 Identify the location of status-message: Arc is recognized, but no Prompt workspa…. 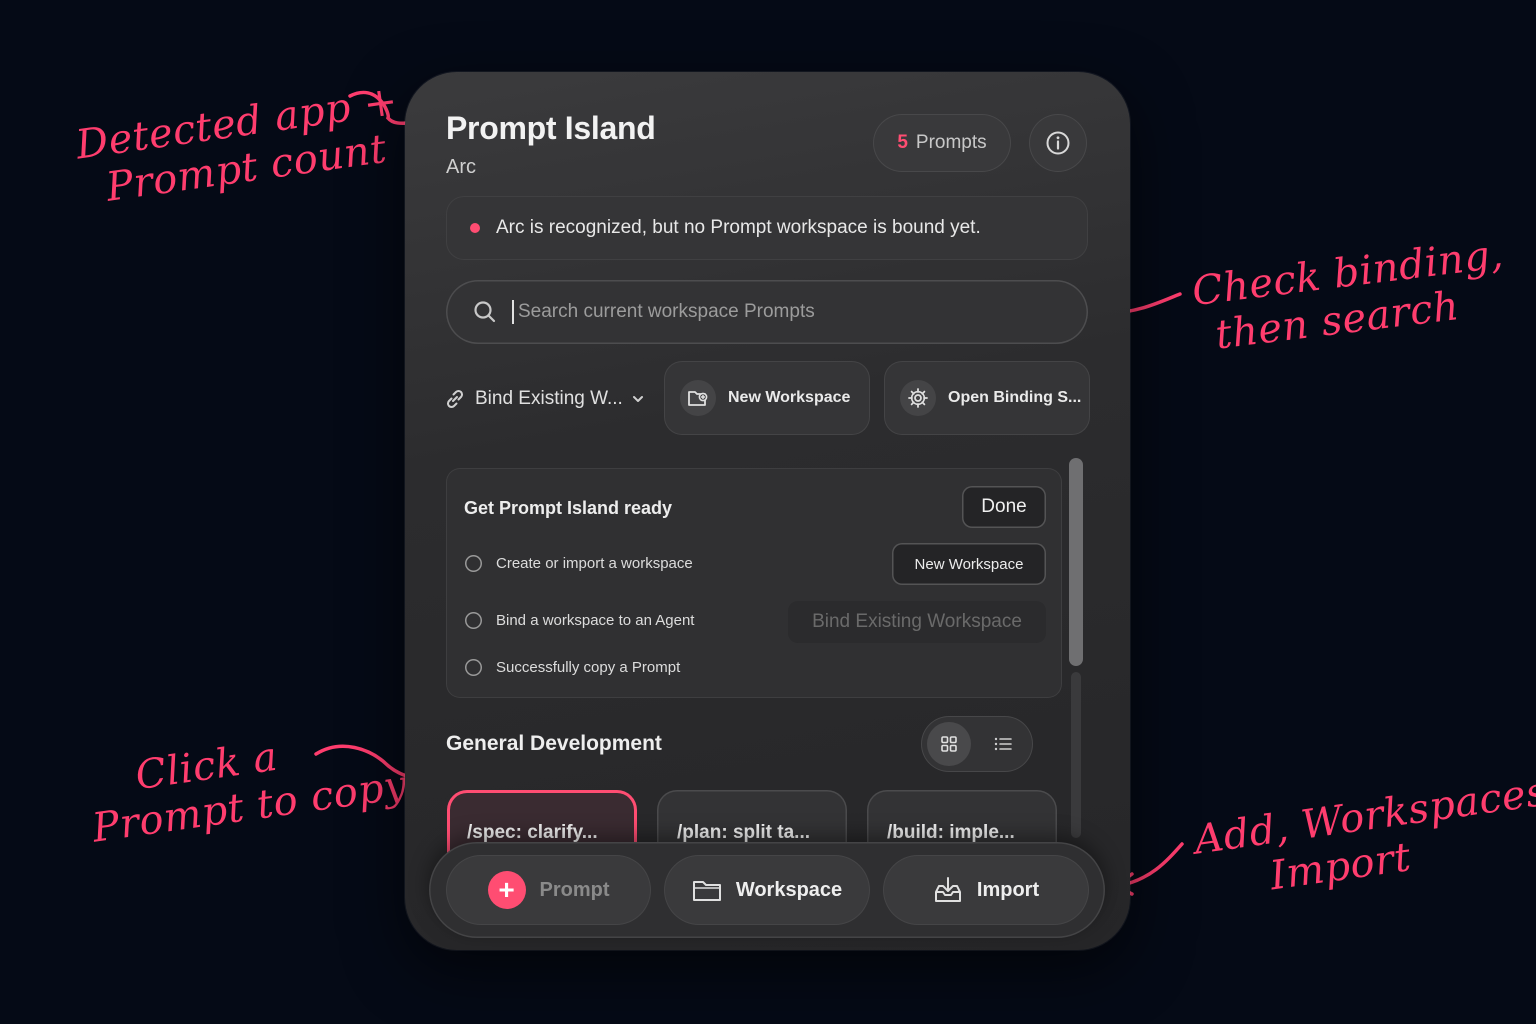
(738, 227).